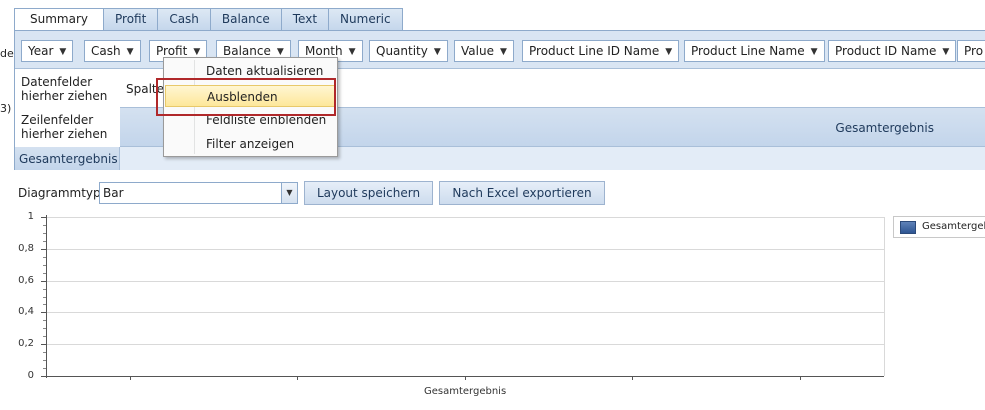 This screenshot has height=410, width=985. What do you see at coordinates (908, 227) in the screenshot?
I see `legend-swatch` at bounding box center [908, 227].